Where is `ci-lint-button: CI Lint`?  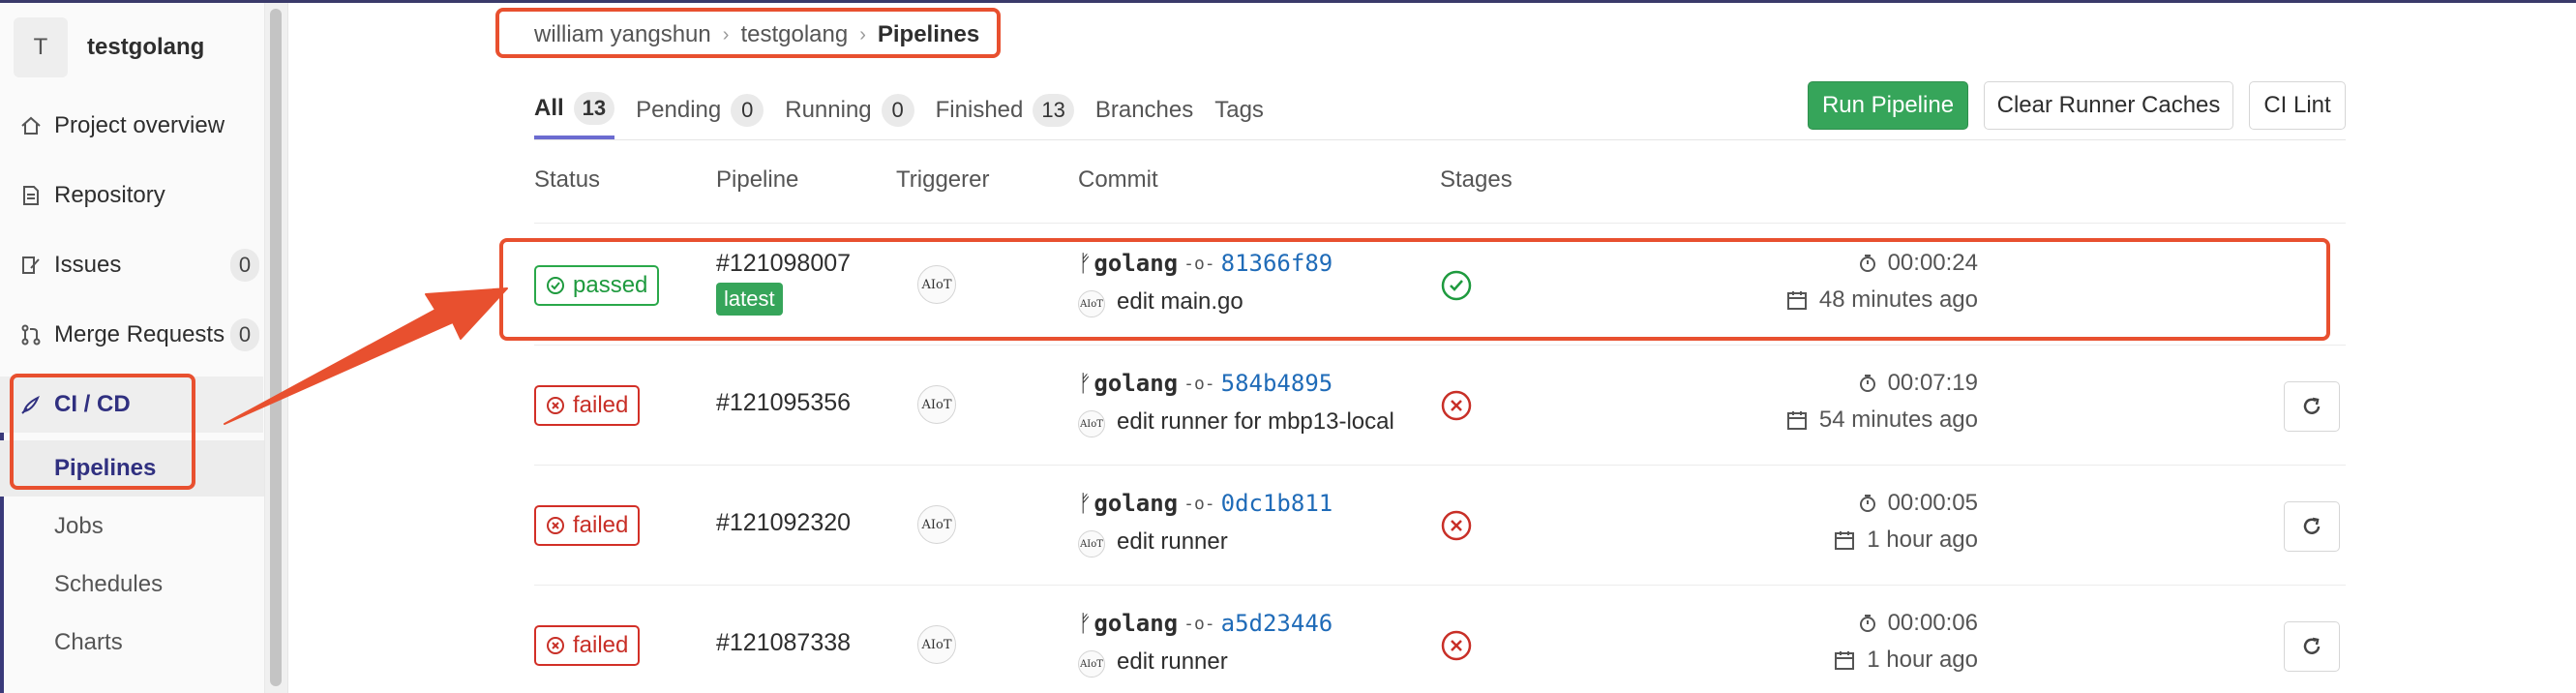
ci-lint-button: CI Lint is located at coordinates (2297, 106).